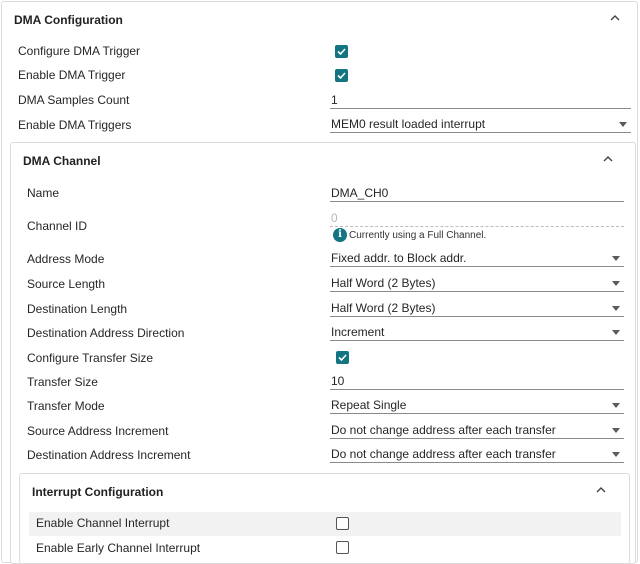  Describe the element at coordinates (383, 308) in the screenshot. I see `destination-length-value: Half Word (2 Bytes)` at that location.